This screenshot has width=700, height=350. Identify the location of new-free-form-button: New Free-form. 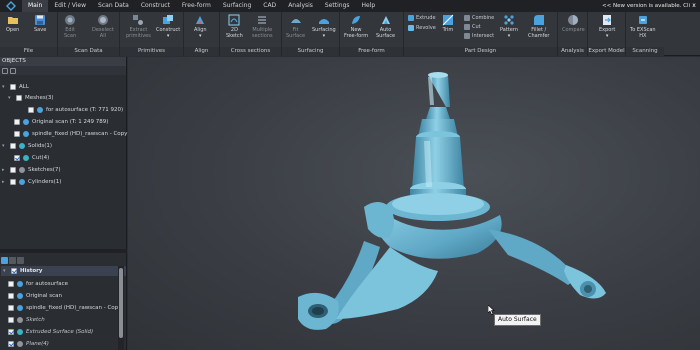
(356, 26).